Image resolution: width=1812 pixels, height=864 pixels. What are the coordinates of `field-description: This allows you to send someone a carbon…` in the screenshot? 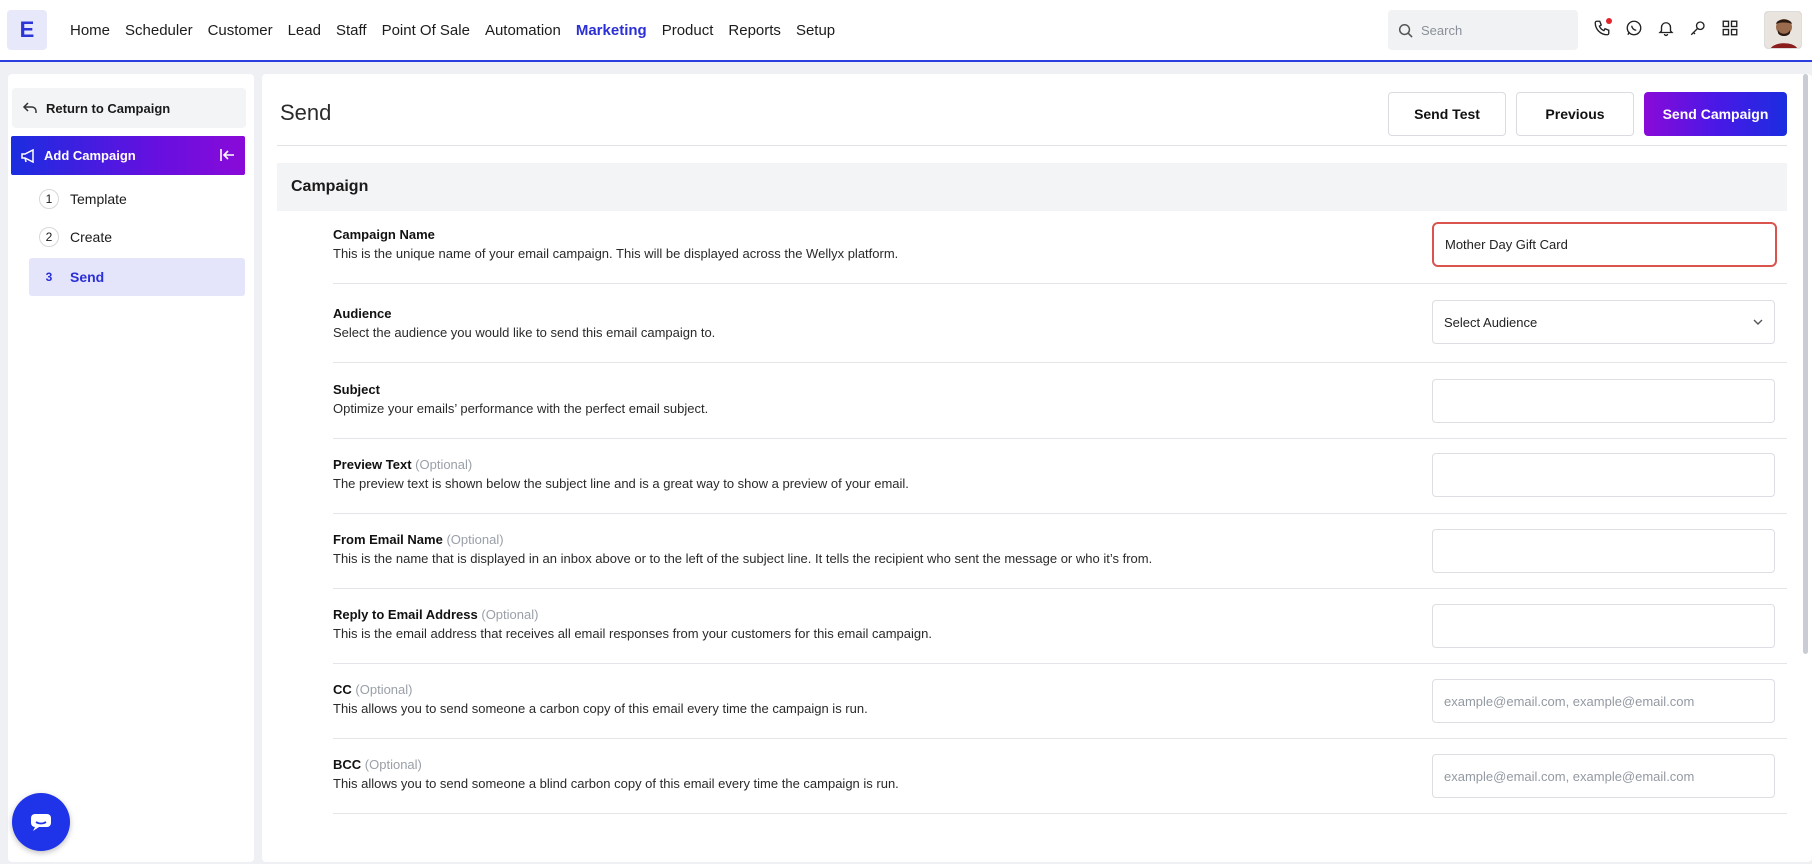 It's located at (600, 708).